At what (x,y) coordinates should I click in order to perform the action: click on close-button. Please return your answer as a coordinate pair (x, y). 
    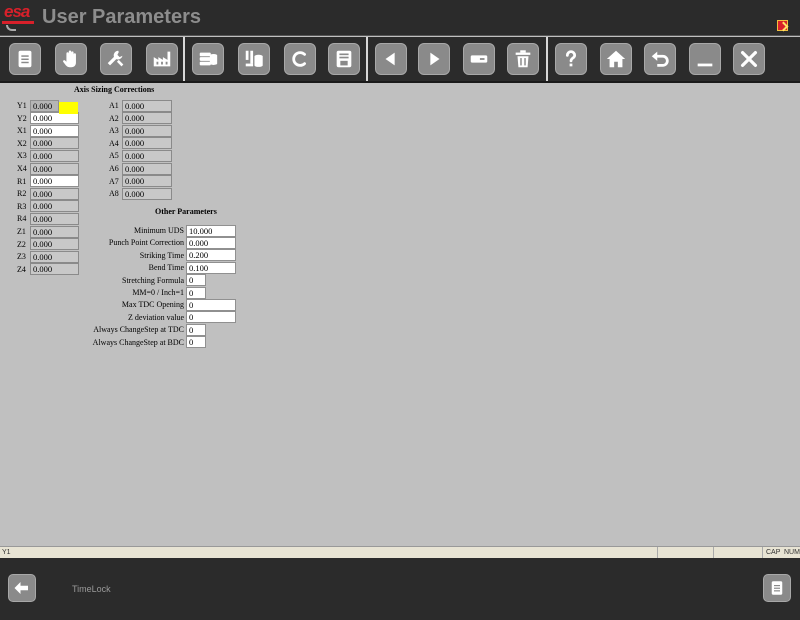
    Looking at the image, I should click on (749, 59).